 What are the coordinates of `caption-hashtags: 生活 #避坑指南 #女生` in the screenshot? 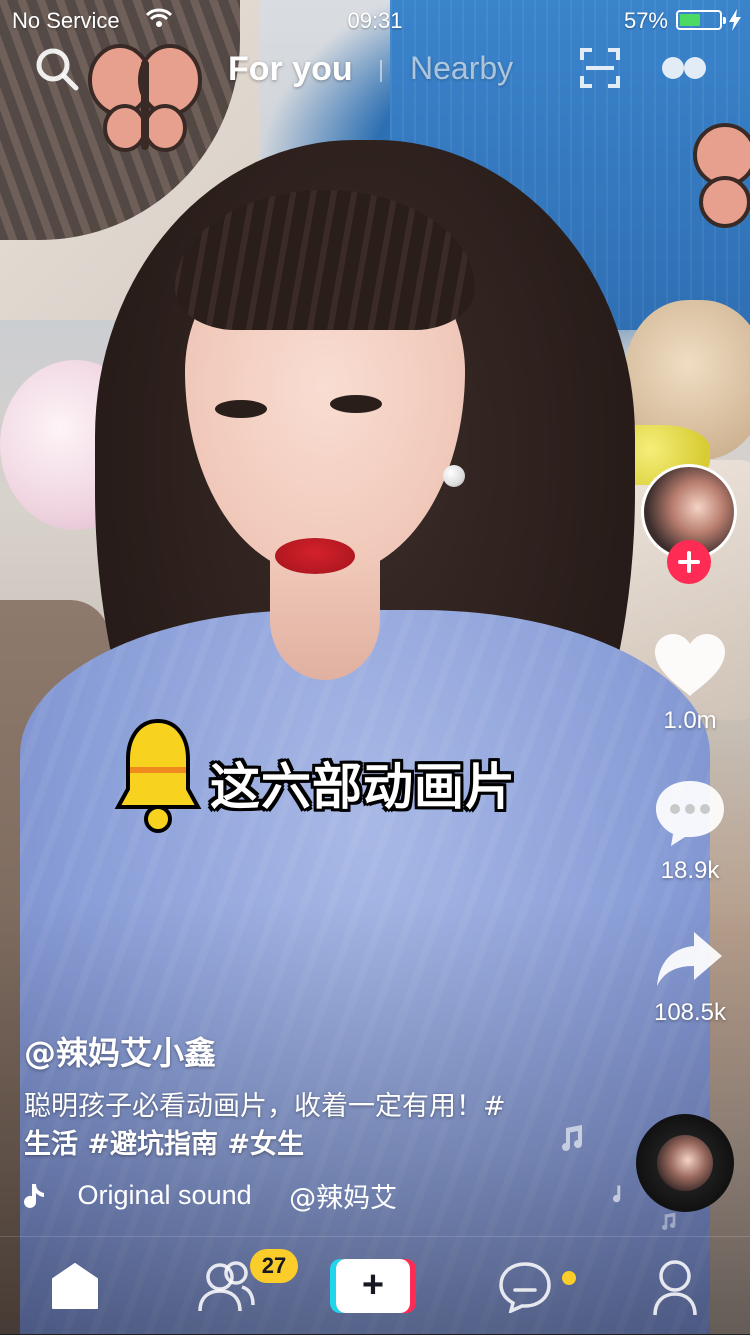 It's located at (164, 1144).